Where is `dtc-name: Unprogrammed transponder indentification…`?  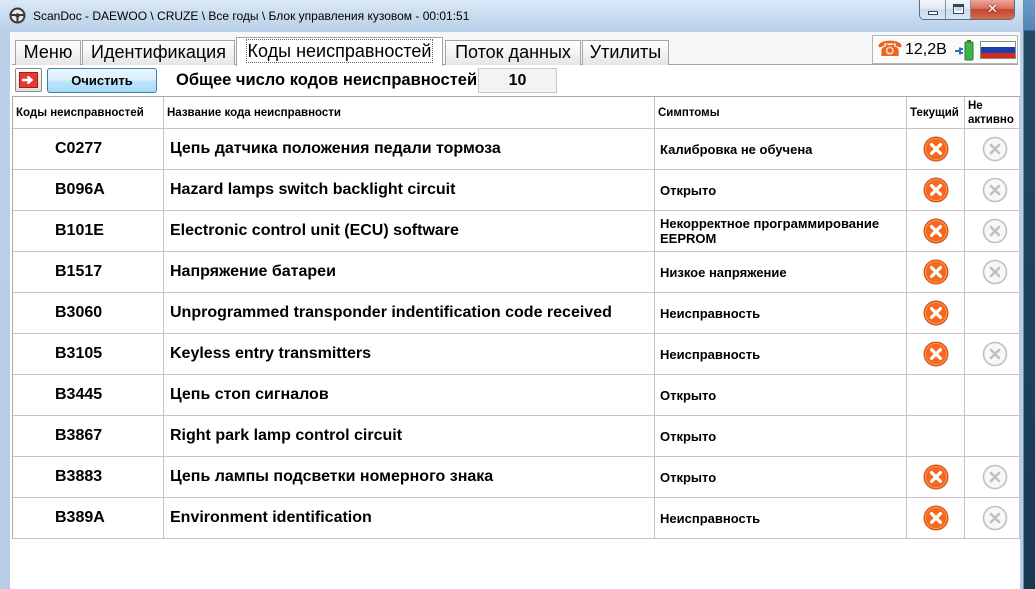 dtc-name: Unprogrammed transponder indentification… is located at coordinates (409, 313).